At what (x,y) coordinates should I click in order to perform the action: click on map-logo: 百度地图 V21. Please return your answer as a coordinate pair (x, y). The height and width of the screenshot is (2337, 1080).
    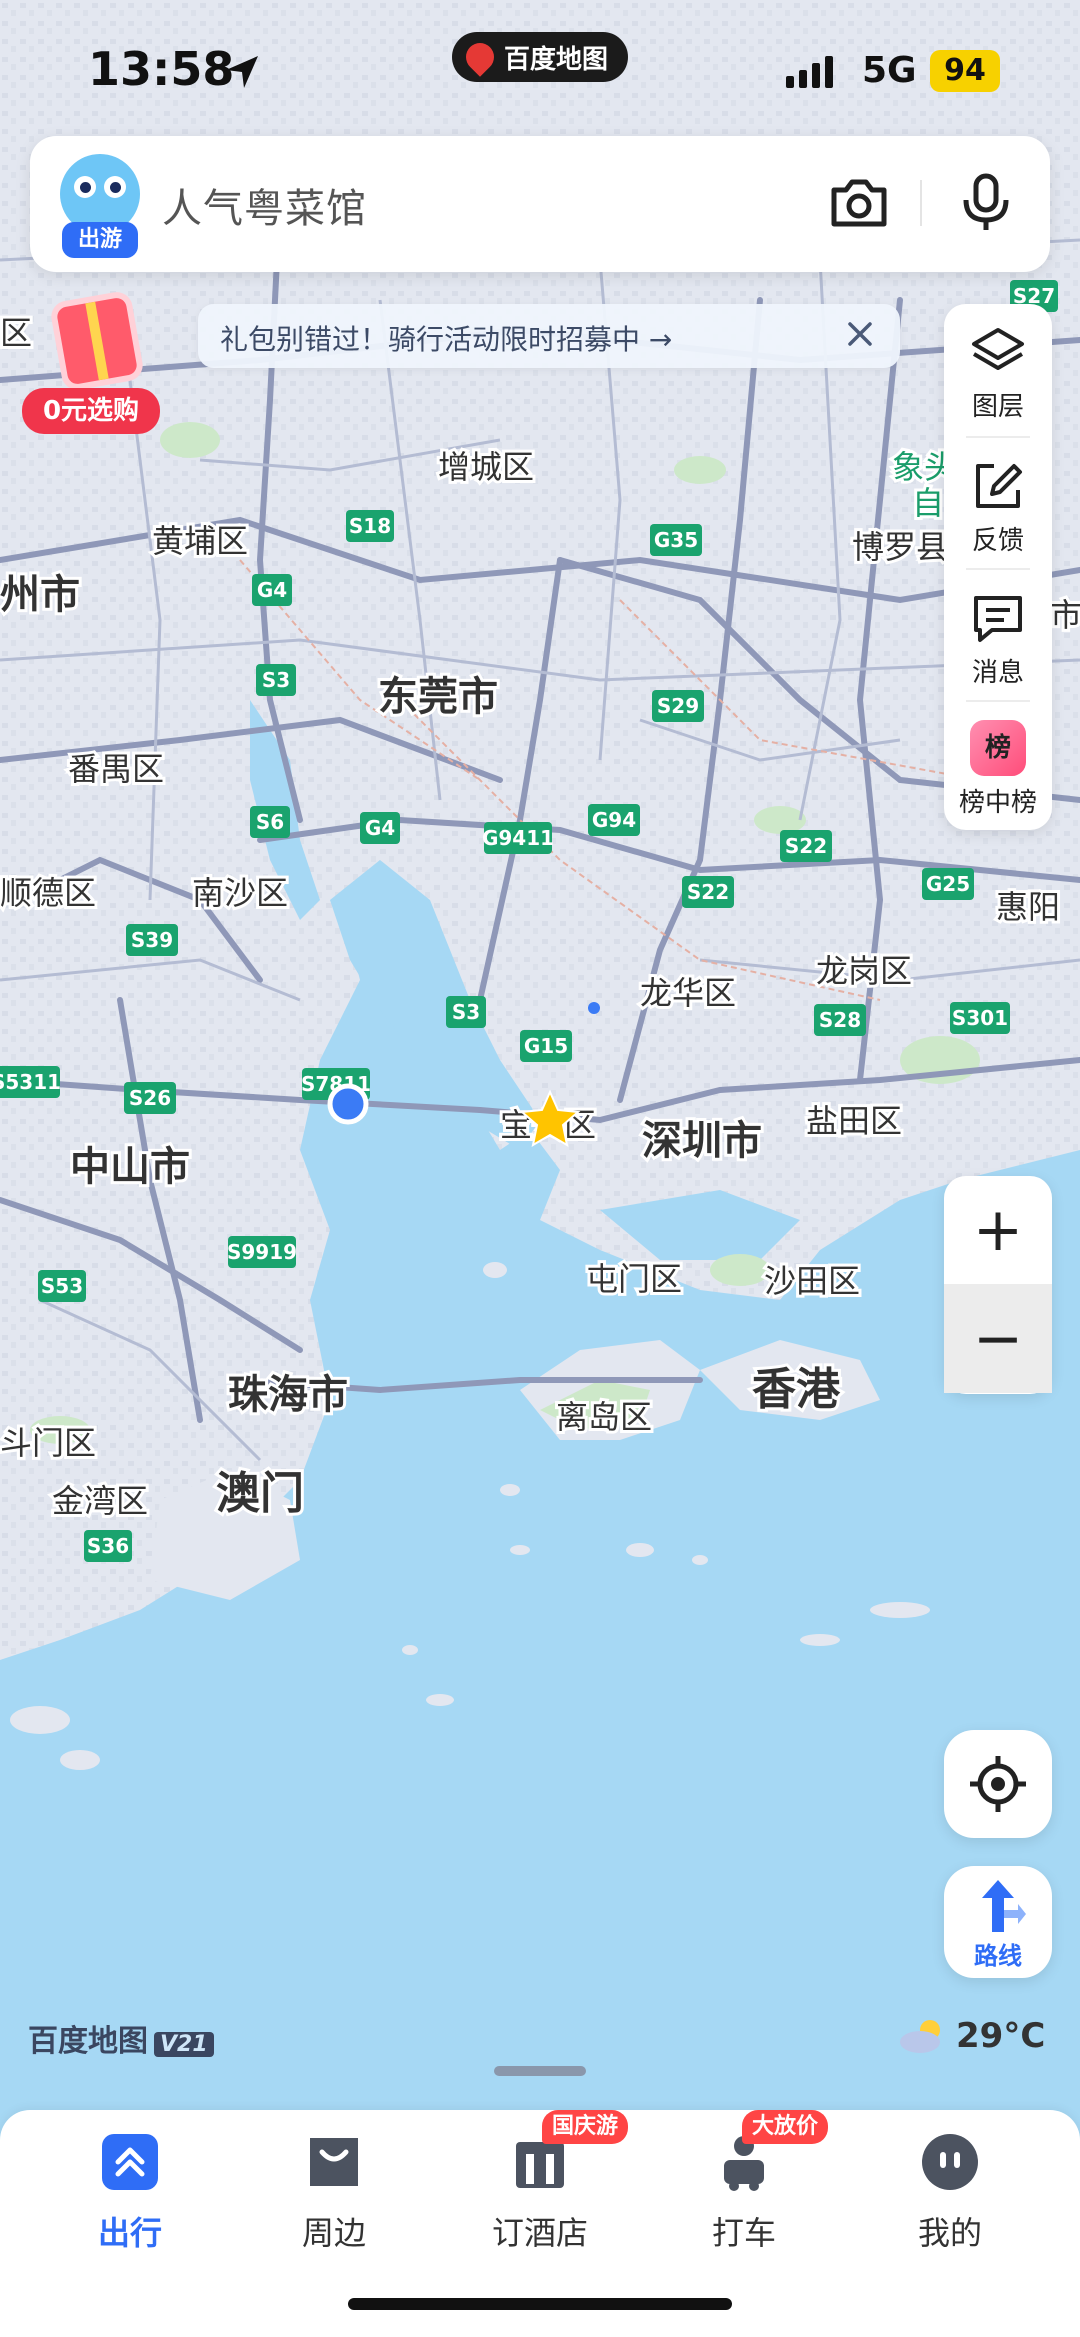
    Looking at the image, I should click on (121, 2038).